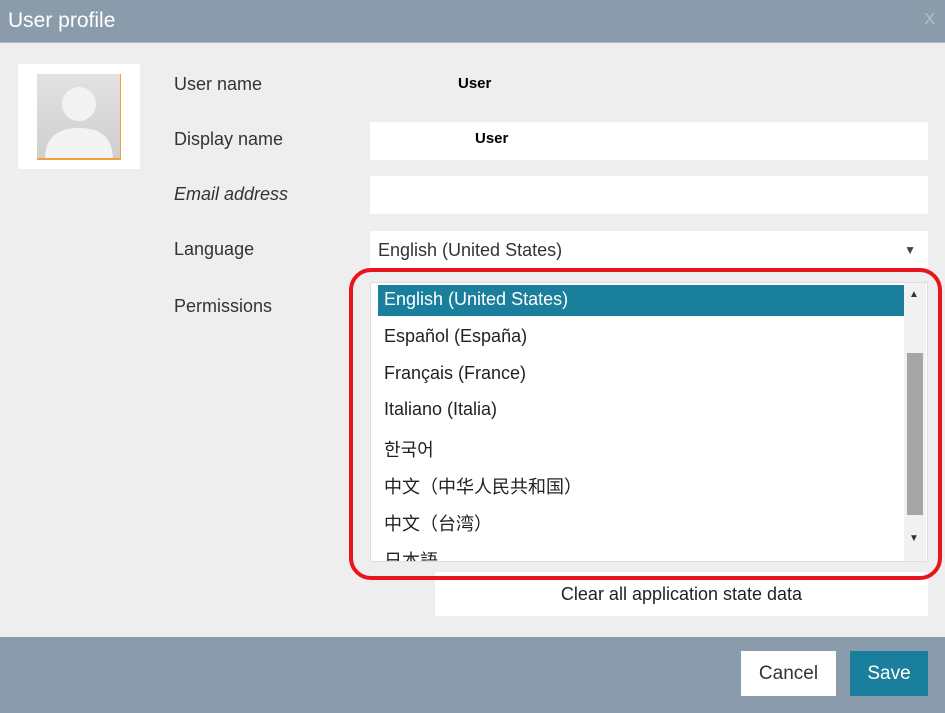  Describe the element at coordinates (62, 20) in the screenshot. I see `dialog-title: User profile` at that location.